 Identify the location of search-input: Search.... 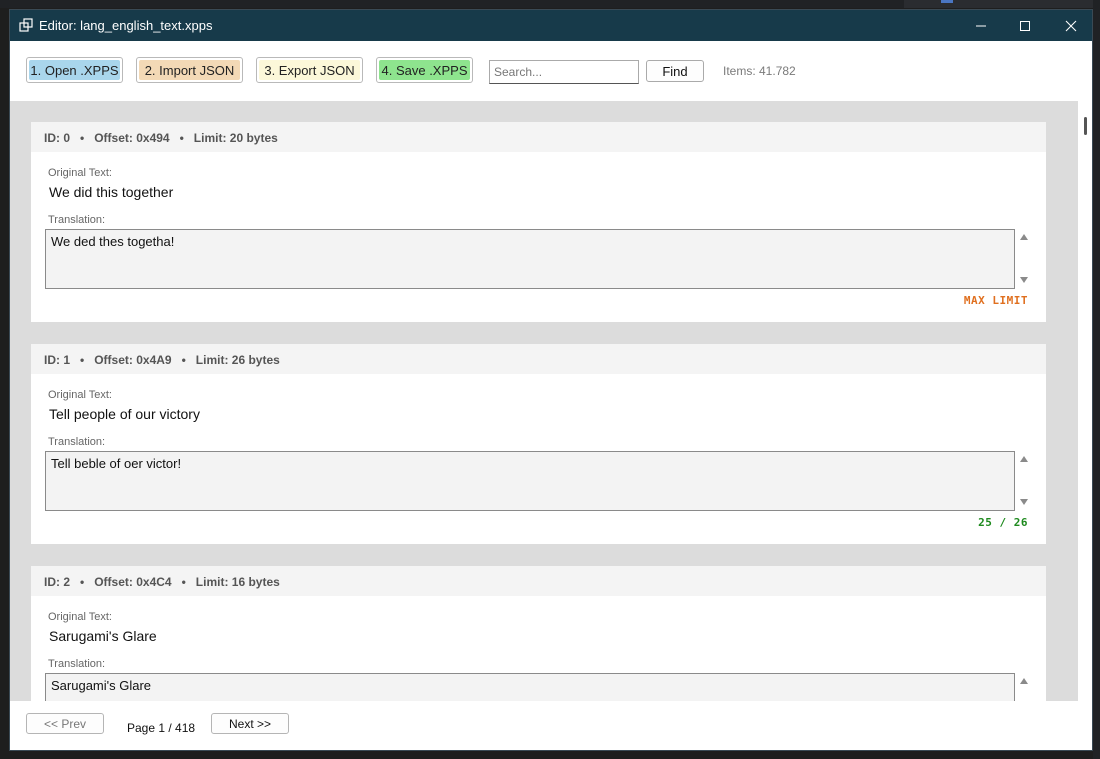
(564, 72).